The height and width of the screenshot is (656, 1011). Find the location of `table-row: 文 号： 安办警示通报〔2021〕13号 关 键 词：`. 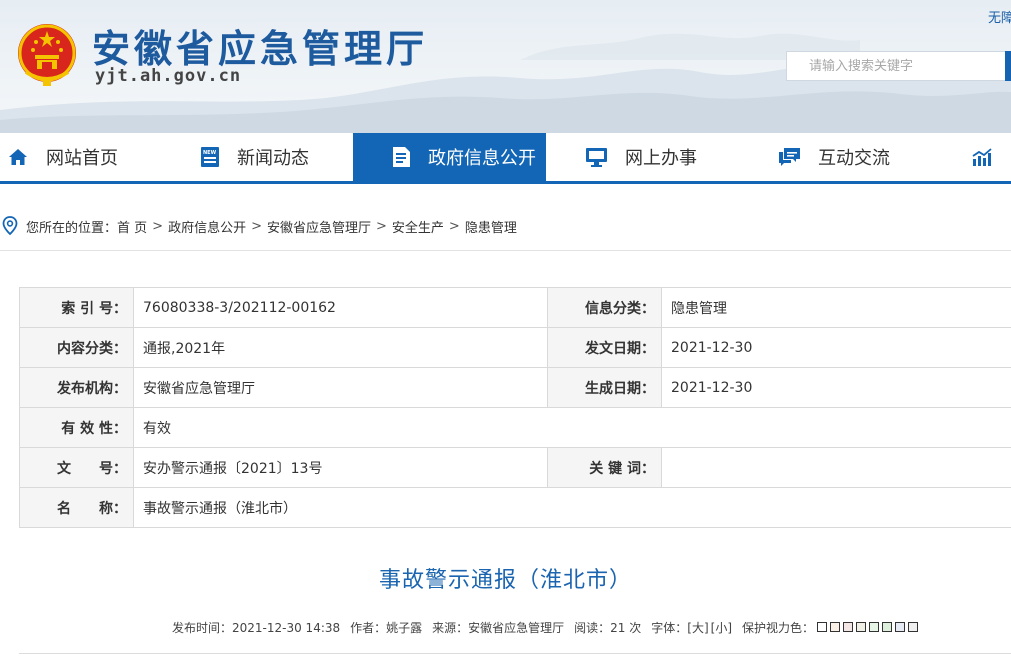

table-row: 文 号： 安办警示通报〔2021〕13号 关 键 词： is located at coordinates (515, 467).